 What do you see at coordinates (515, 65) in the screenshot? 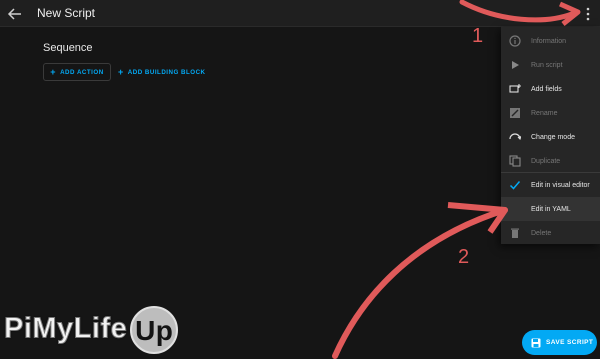
I see `play-icon` at bounding box center [515, 65].